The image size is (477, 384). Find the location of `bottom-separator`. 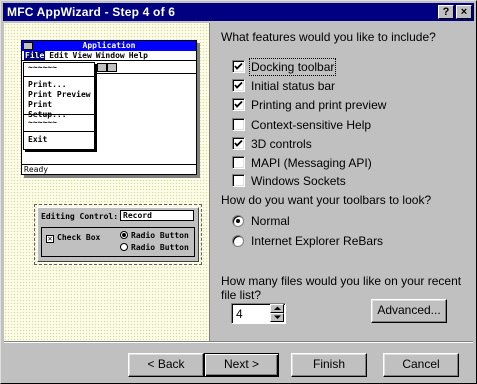

bottom-separator is located at coordinates (238, 342).